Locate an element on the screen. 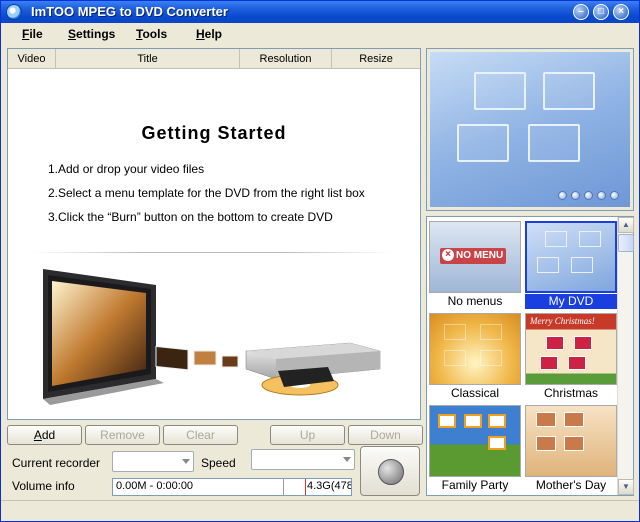  template-thumbnail: × NO MENU is located at coordinates (475, 257).